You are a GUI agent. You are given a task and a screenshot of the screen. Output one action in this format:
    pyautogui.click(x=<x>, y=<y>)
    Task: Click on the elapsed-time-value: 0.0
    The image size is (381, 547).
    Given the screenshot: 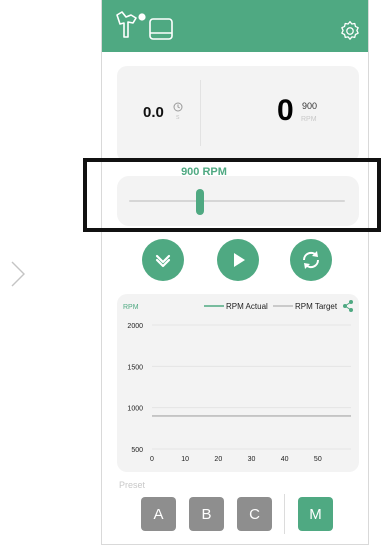 What is the action you would take?
    pyautogui.click(x=153, y=112)
    